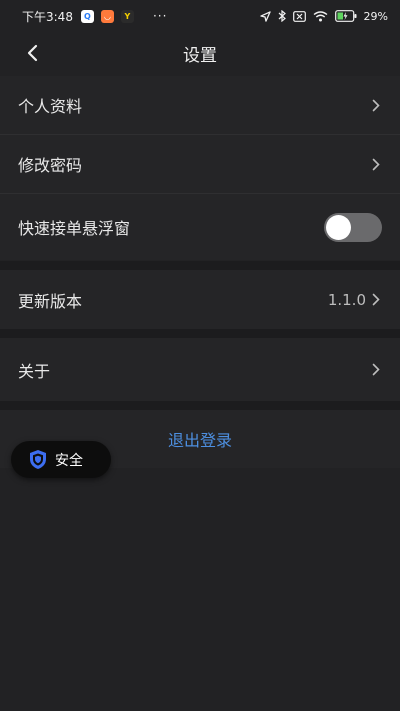 This screenshot has width=400, height=711. I want to click on status-time: 下午3:48, so click(47, 16).